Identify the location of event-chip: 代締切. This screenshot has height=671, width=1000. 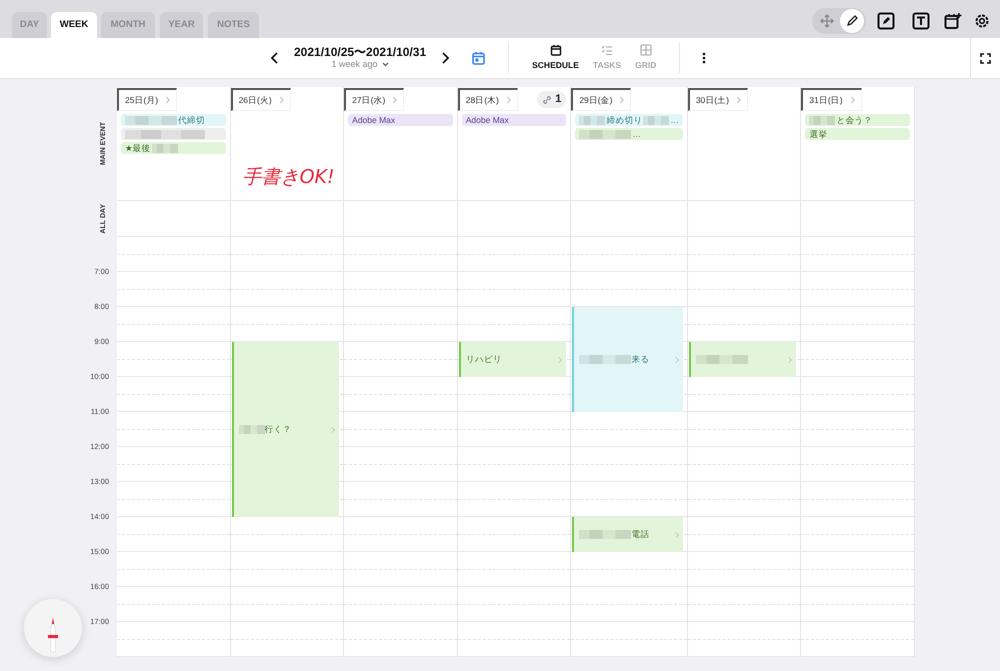
(173, 120).